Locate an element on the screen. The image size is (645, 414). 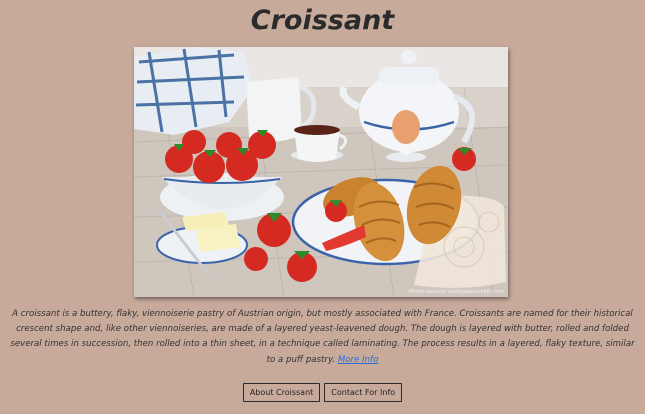
contact-for-info-button: Contact For Info is located at coordinates (363, 392).